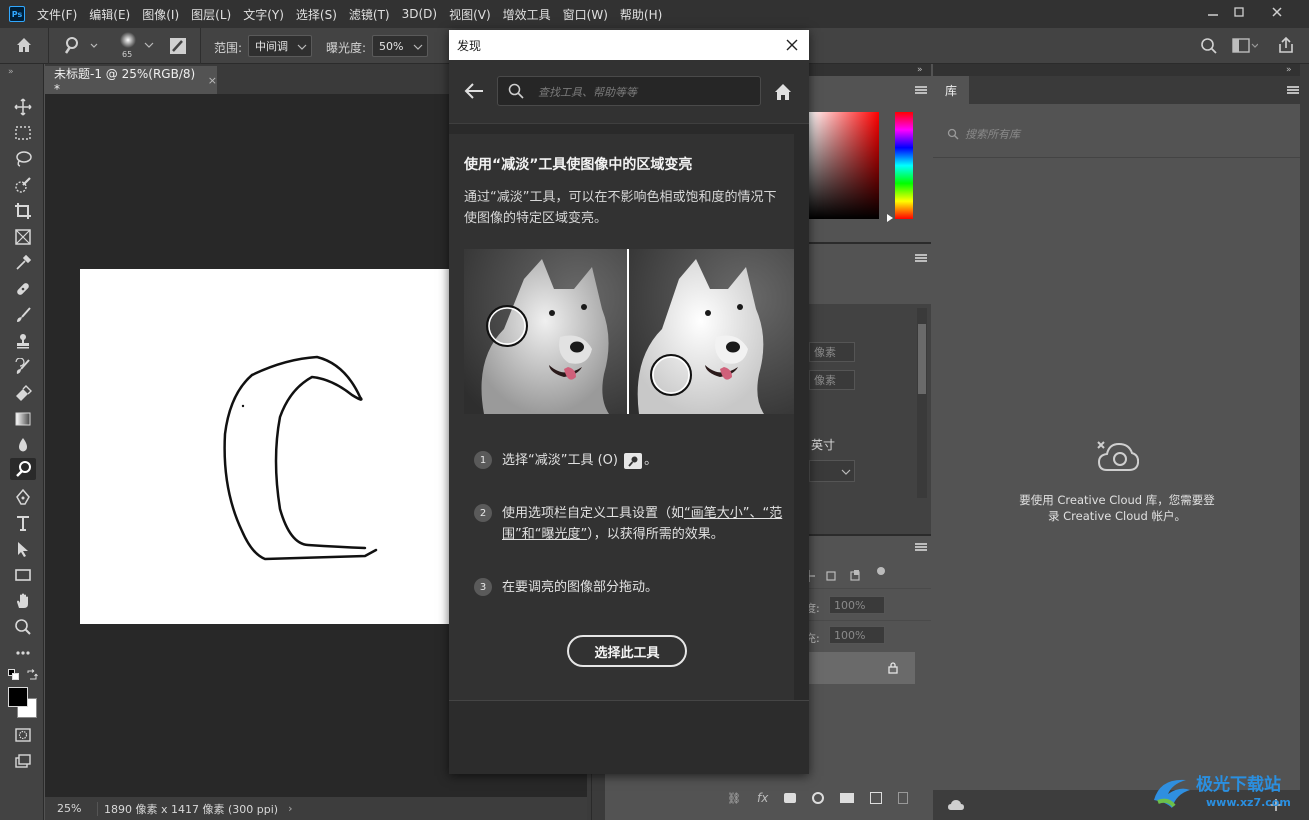 The image size is (1309, 820). I want to click on exposure-label: 曝光度:, so click(346, 48).